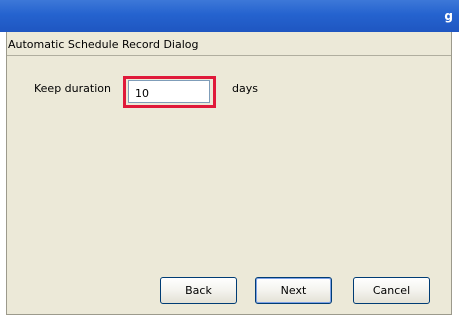  I want to click on window-title: g, so click(448, 16).